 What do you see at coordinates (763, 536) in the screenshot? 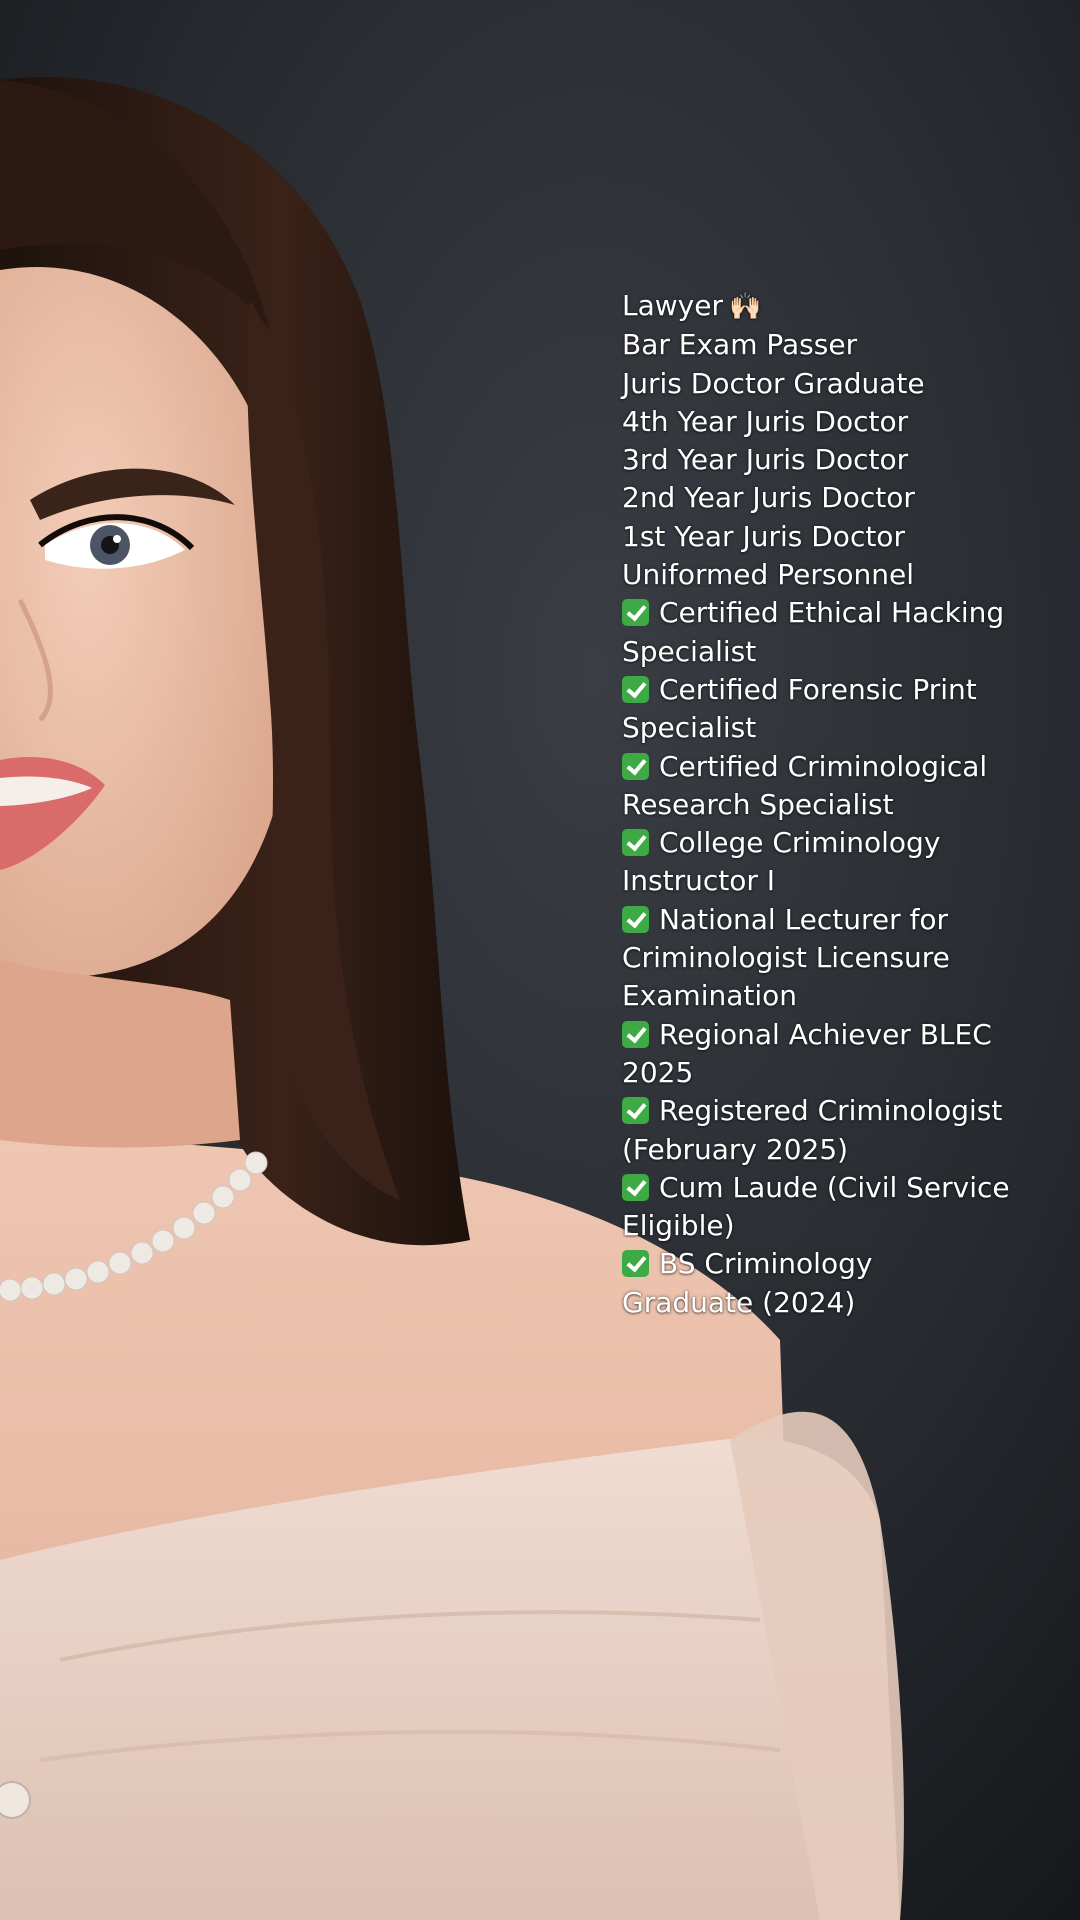
I see `credential-line: 1st Year Juris Doctor` at bounding box center [763, 536].